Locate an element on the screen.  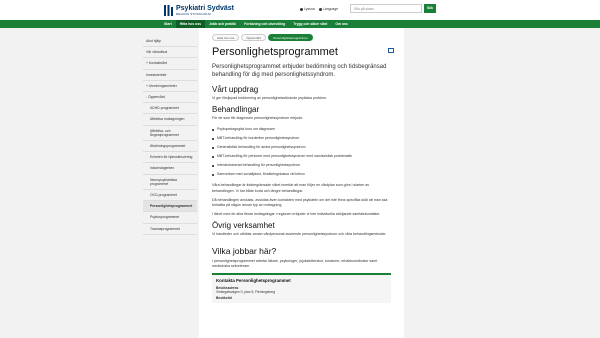
language-link: Language is located at coordinates (328, 9).